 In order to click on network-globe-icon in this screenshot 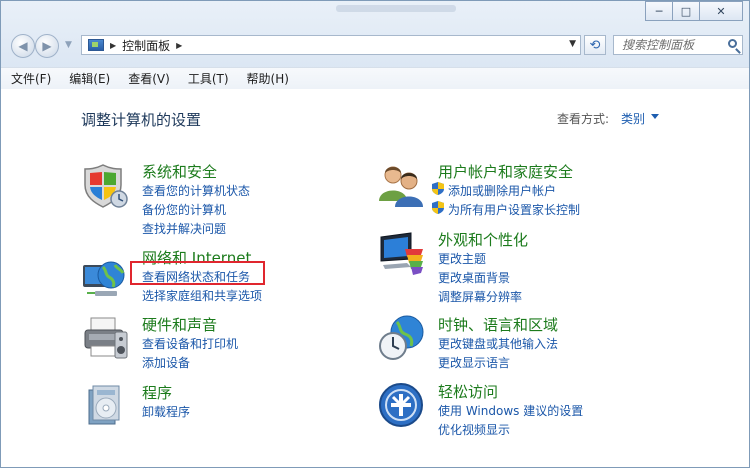, I will do `click(104, 278)`.